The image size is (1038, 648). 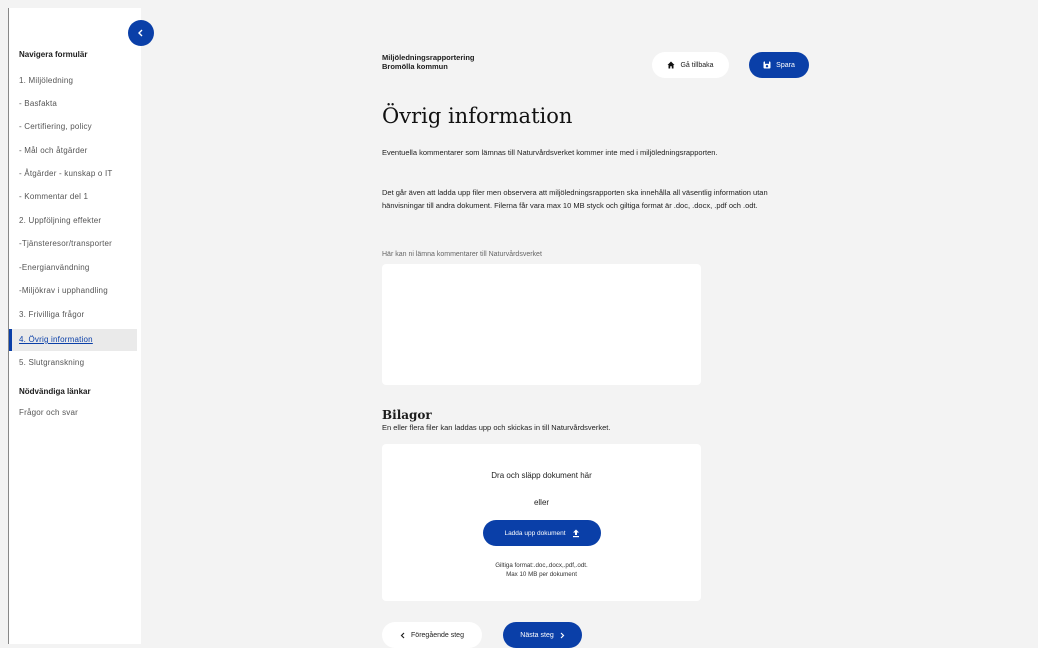 I want to click on chevron-left-icon, so click(x=403, y=635).